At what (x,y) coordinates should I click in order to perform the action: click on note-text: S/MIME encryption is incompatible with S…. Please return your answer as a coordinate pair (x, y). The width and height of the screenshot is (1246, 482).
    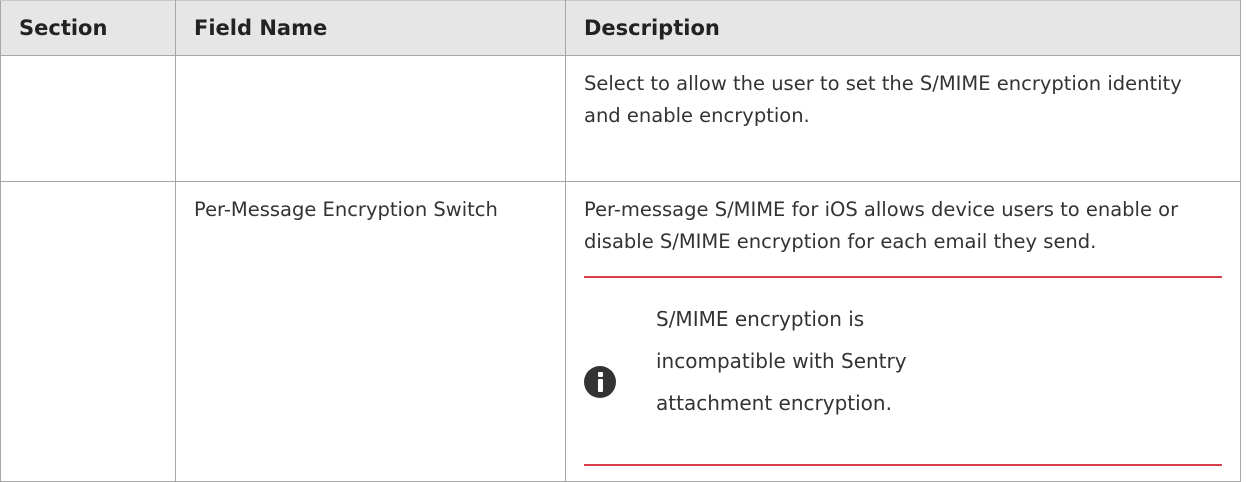
    Looking at the image, I should click on (781, 361).